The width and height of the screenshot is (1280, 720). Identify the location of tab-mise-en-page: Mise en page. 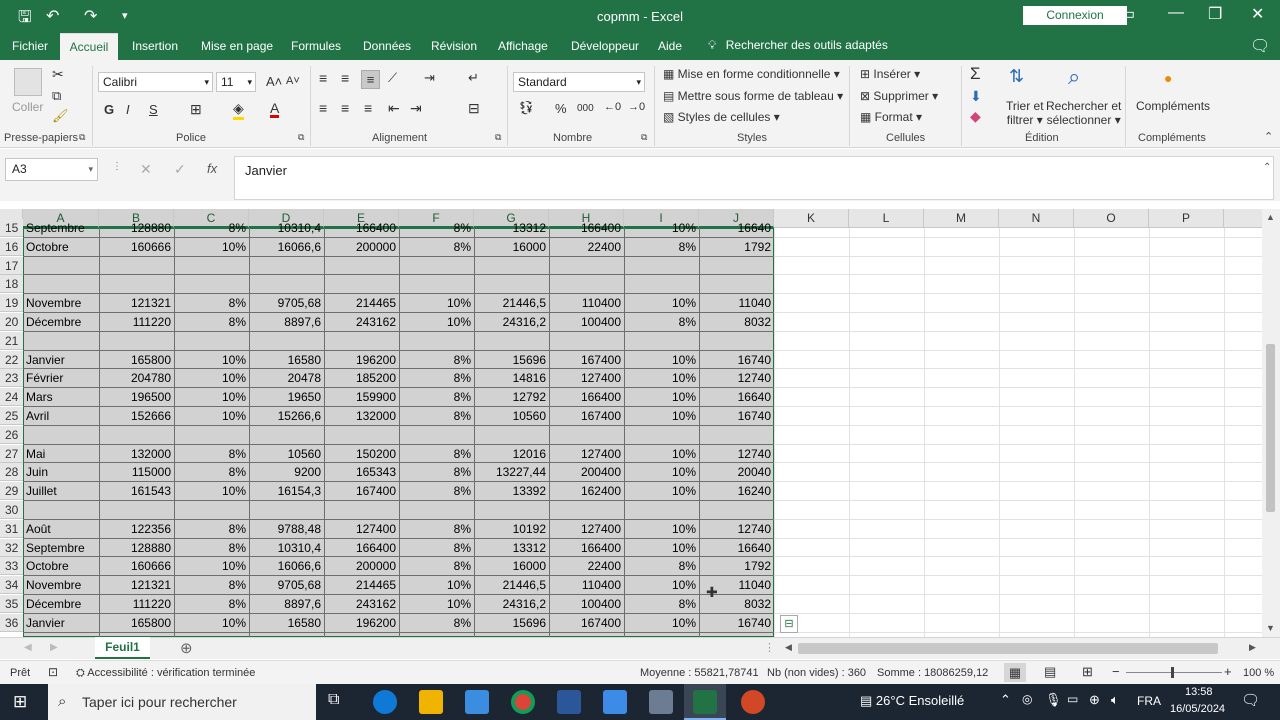
(237, 46).